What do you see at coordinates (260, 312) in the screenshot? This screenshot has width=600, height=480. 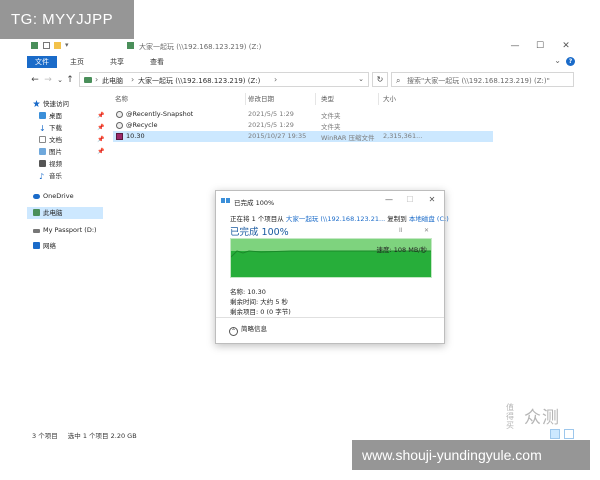 I see `remaining-items-info: 剩余项目: 0 (0 字节)` at bounding box center [260, 312].